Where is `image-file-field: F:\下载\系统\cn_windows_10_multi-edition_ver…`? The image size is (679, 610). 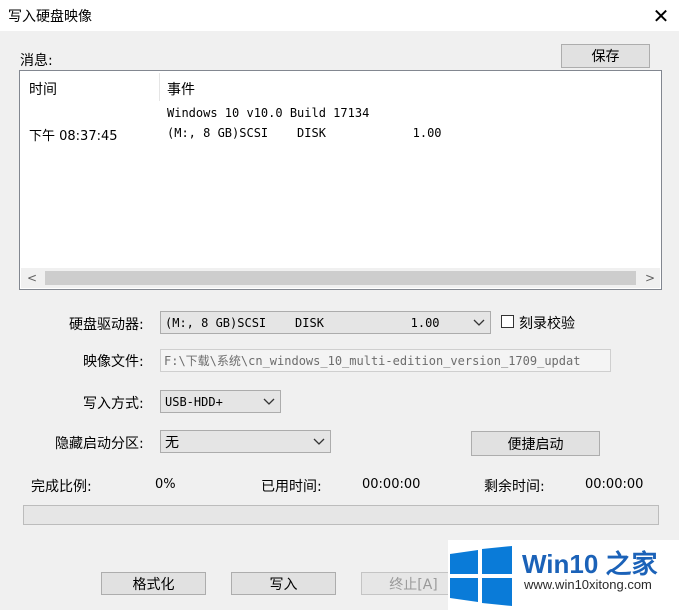
image-file-field: F:\下载\系统\cn_windows_10_multi-edition_ver… is located at coordinates (385, 360).